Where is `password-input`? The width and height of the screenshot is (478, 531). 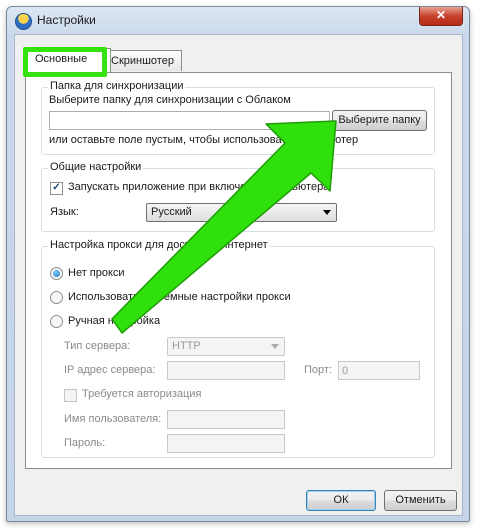 password-input is located at coordinates (226, 443).